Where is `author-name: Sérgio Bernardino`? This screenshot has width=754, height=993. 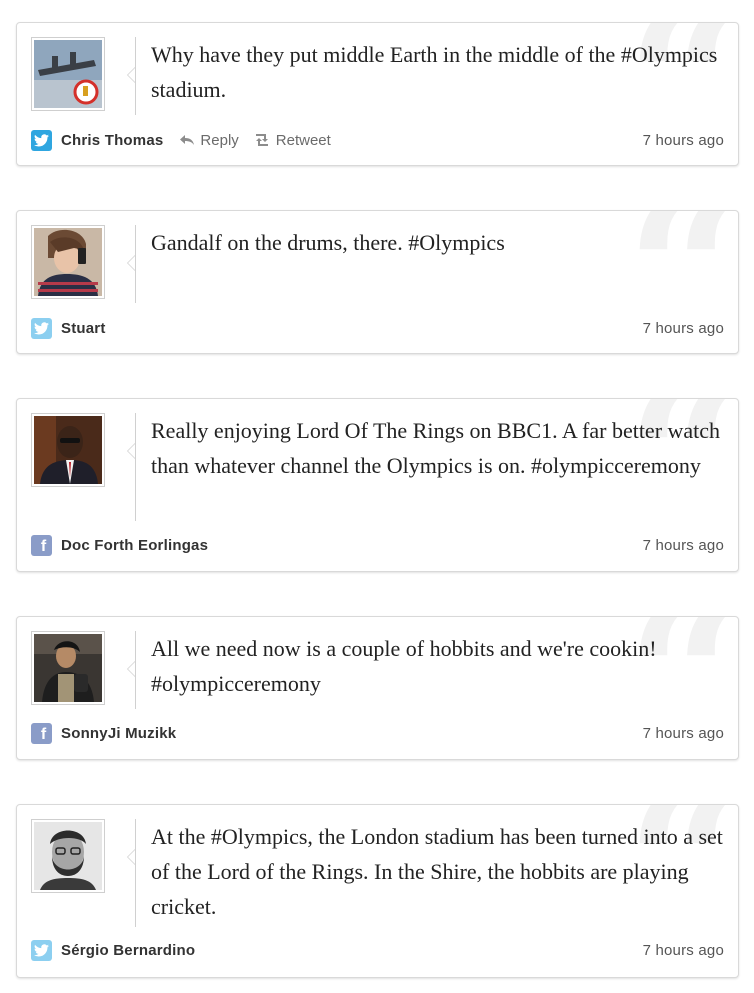 author-name: Sérgio Bernardino is located at coordinates (128, 950).